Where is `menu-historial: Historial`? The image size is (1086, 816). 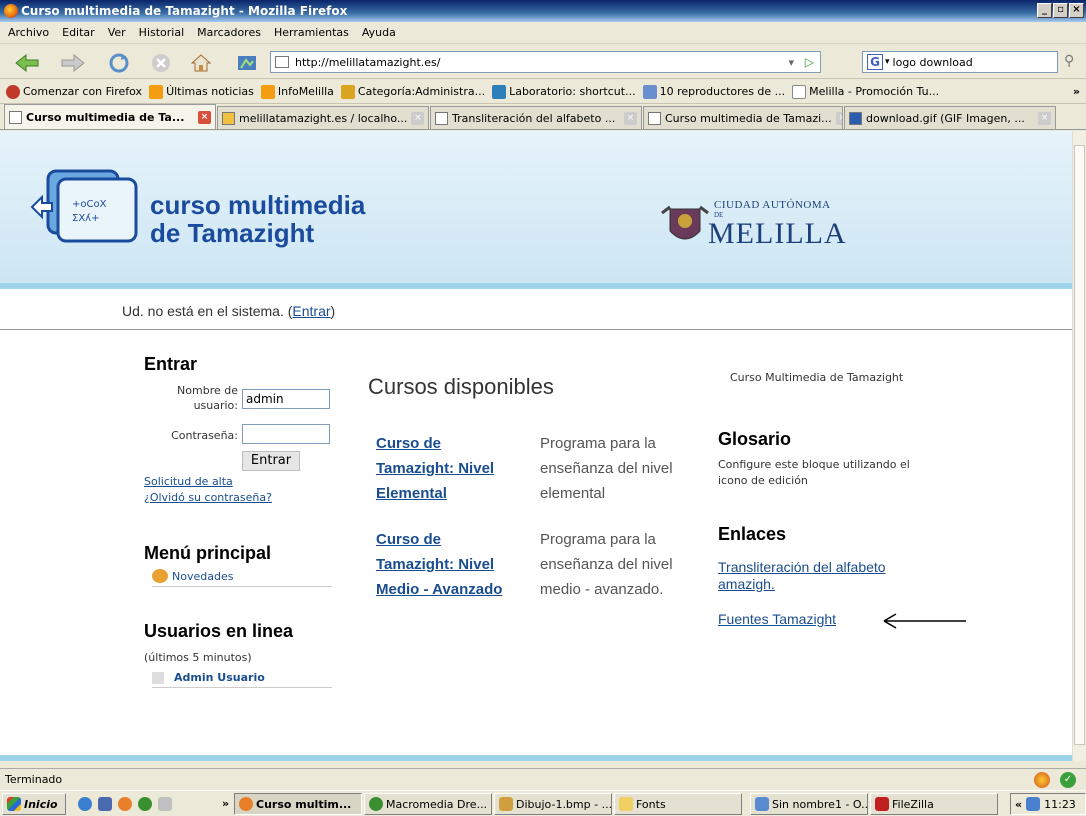
menu-historial: Historial is located at coordinates (161, 32).